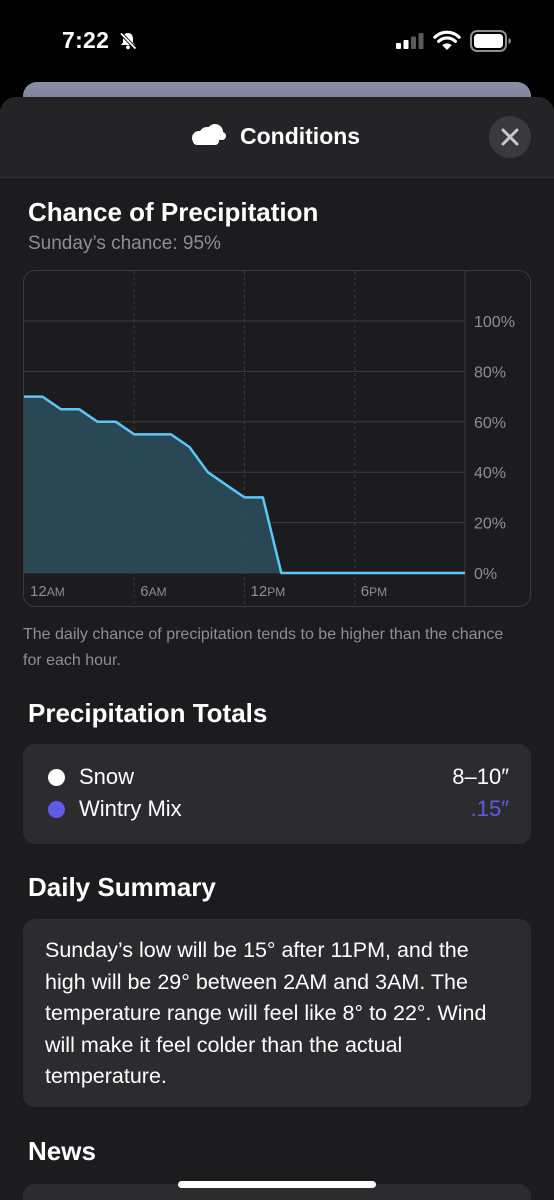 This screenshot has height=1200, width=554. I want to click on precipitation-totals-card: Snow 8–10″ Wintry Mix .15″, so click(277, 794).